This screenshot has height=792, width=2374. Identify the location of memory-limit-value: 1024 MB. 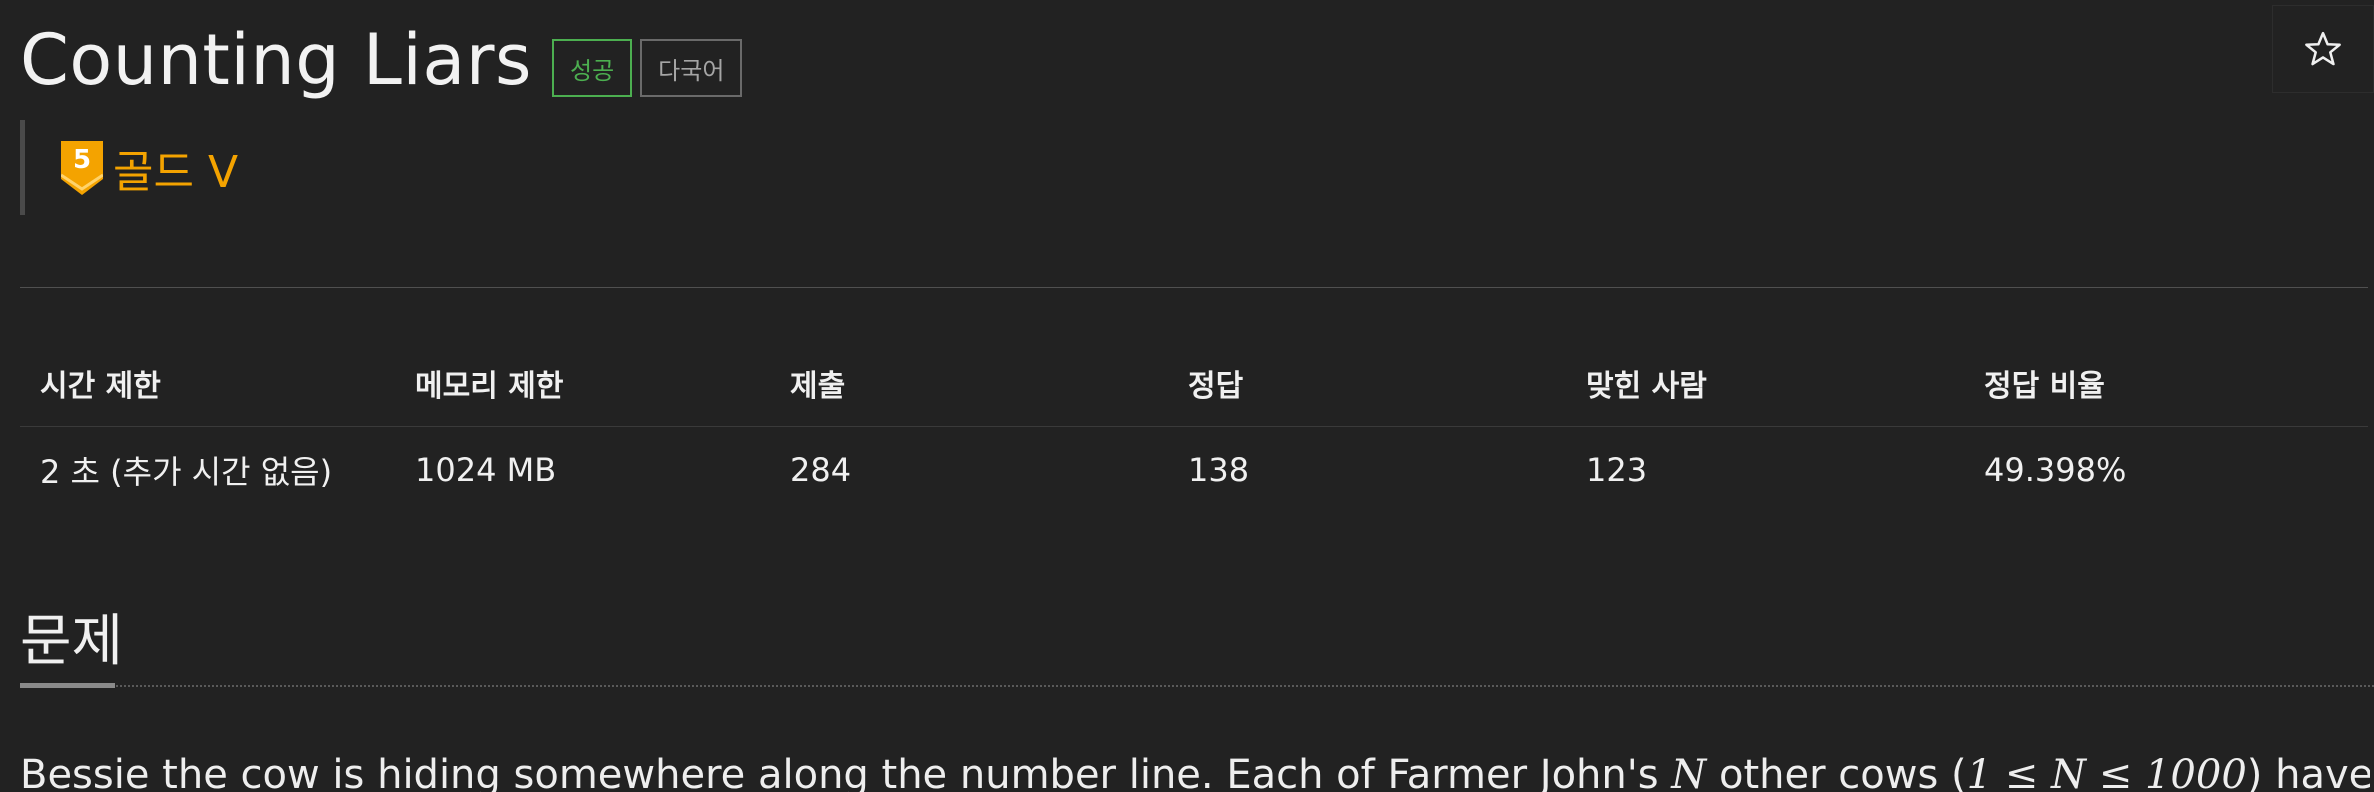
(582, 469).